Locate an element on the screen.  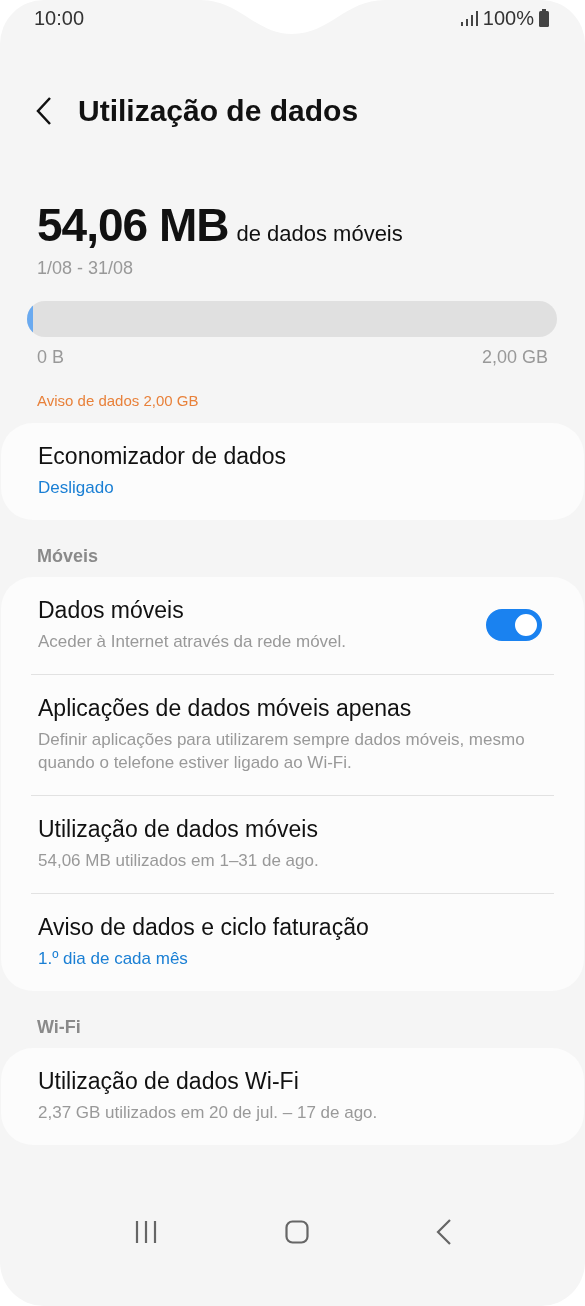
setting-description: 54,06 MB utilizados em 1–31 de ago. is located at coordinates (179, 861).